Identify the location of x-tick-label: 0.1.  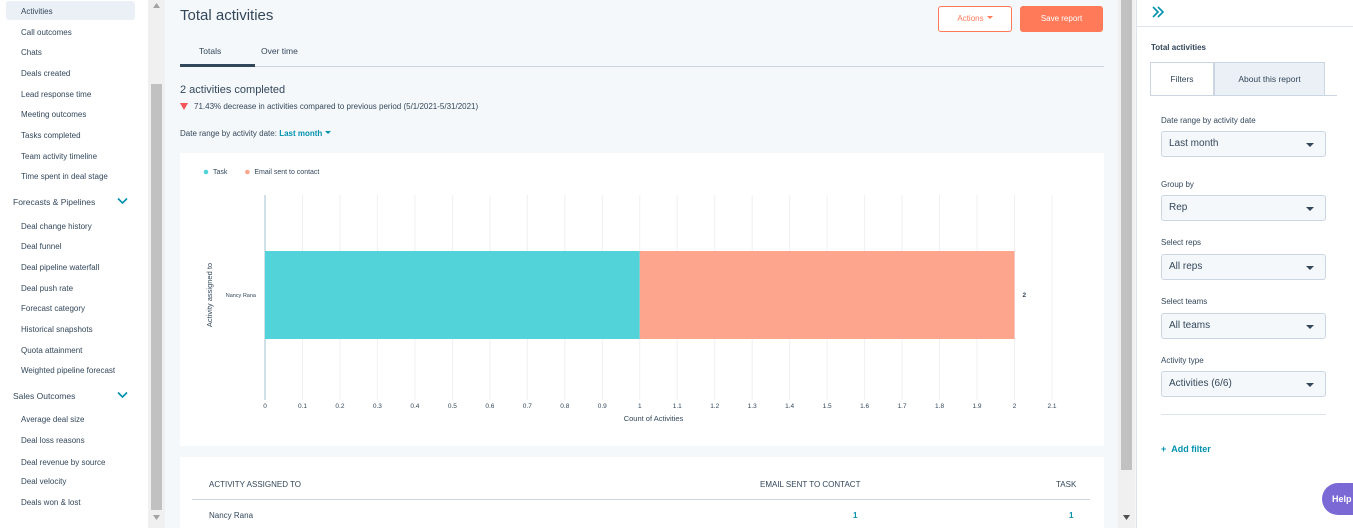
(302, 406).